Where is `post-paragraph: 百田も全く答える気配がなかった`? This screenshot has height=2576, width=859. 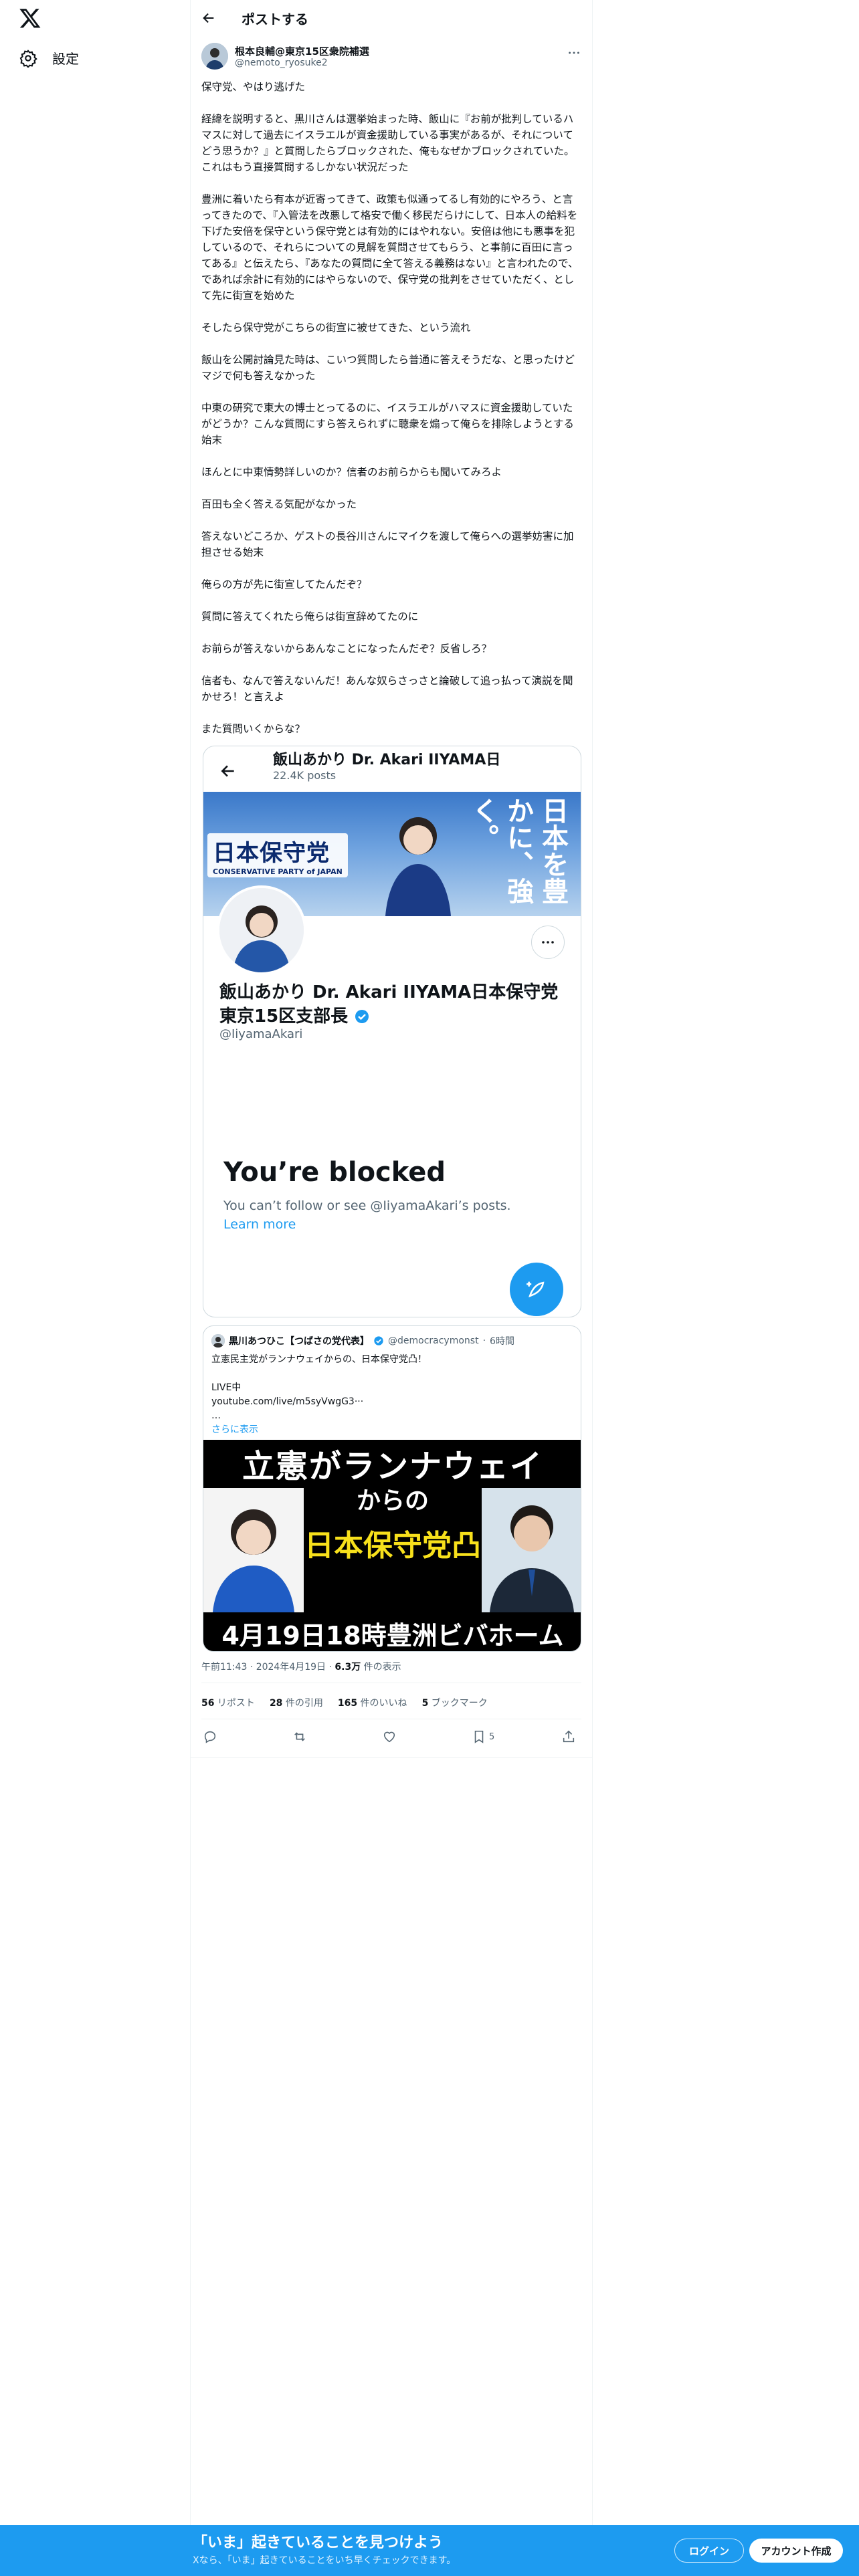 post-paragraph: 百田も全く答える気配がなかった is located at coordinates (279, 504).